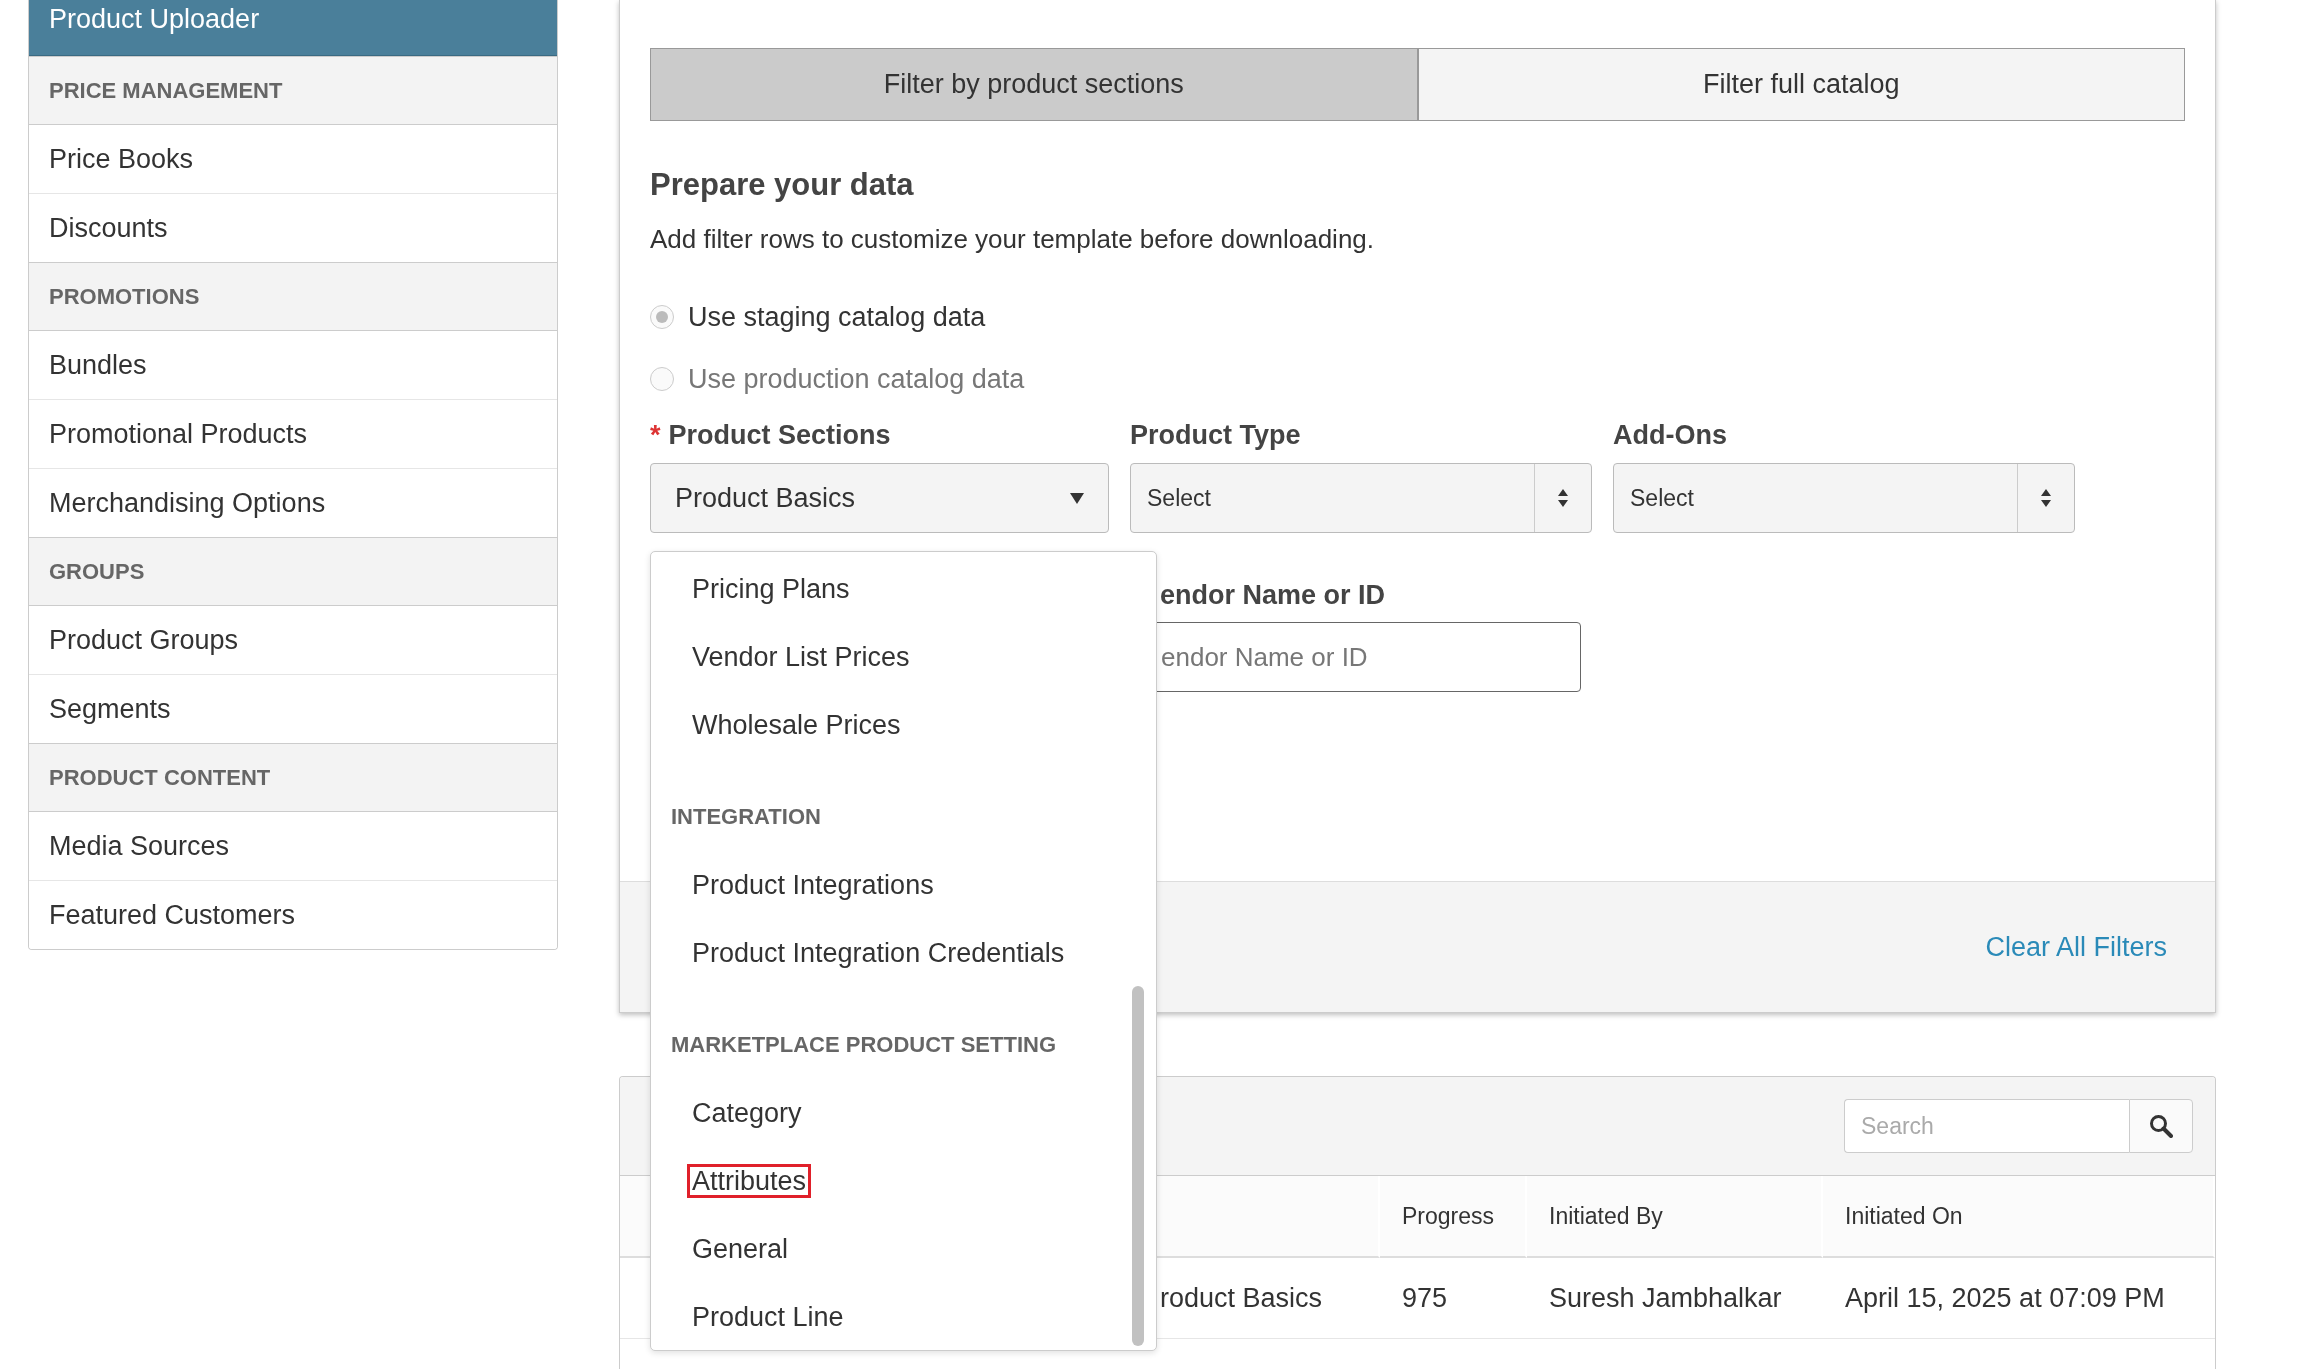 The height and width of the screenshot is (1370, 2312). What do you see at coordinates (1986, 1126) in the screenshot?
I see `search-field: Search` at bounding box center [1986, 1126].